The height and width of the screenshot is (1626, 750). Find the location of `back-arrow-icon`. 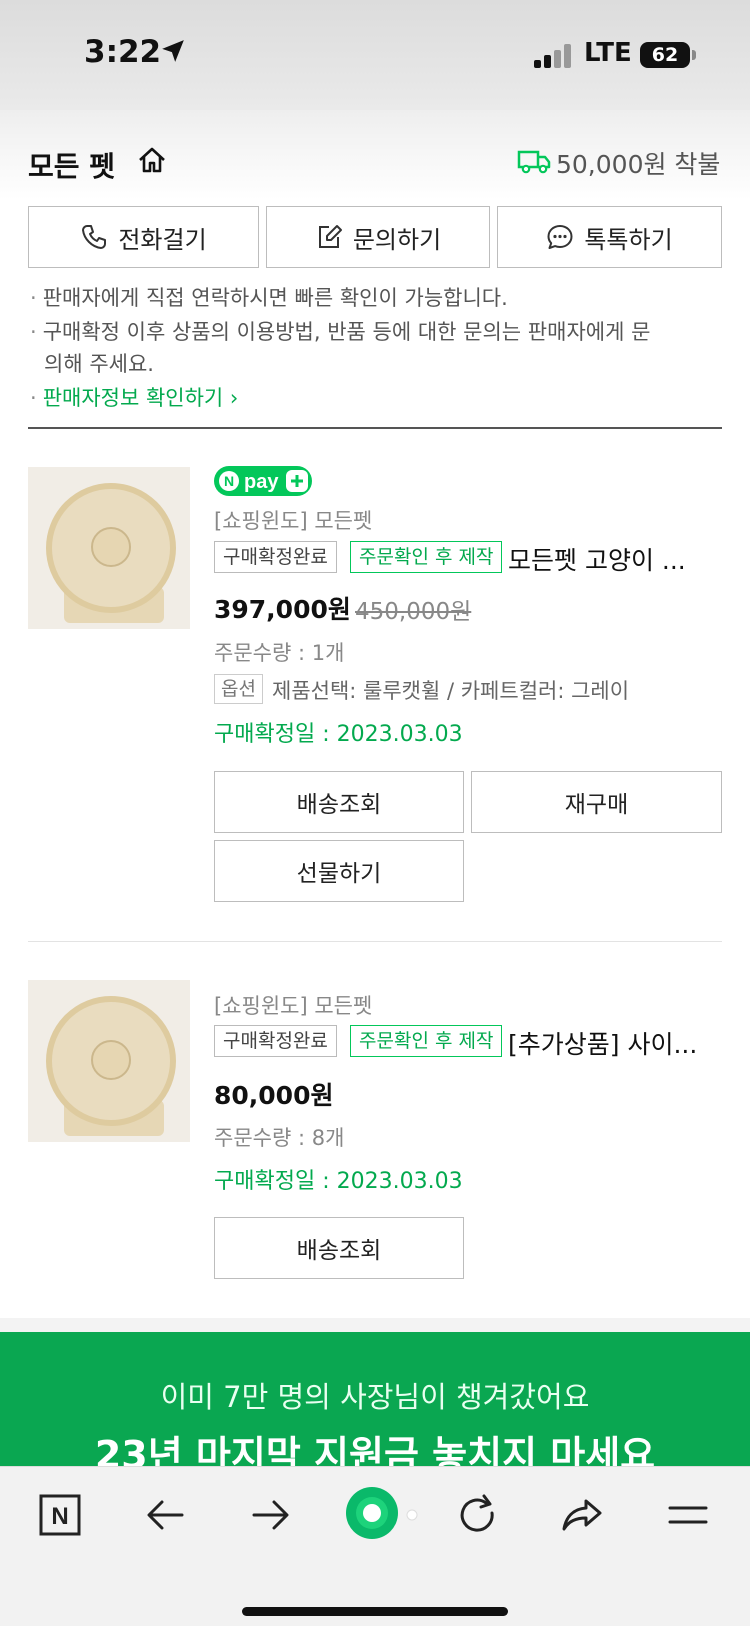

back-arrow-icon is located at coordinates (166, 1515).